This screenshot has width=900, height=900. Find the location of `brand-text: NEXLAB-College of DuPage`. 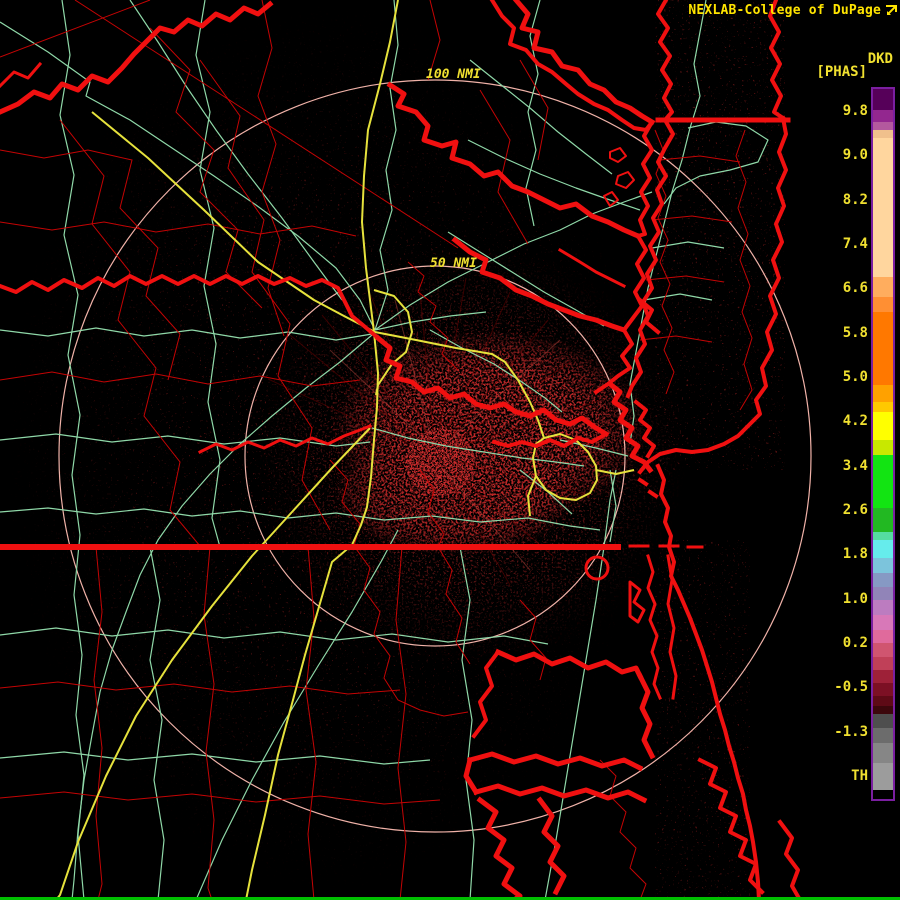

brand-text: NEXLAB-College of DuPage is located at coordinates (784, 10).